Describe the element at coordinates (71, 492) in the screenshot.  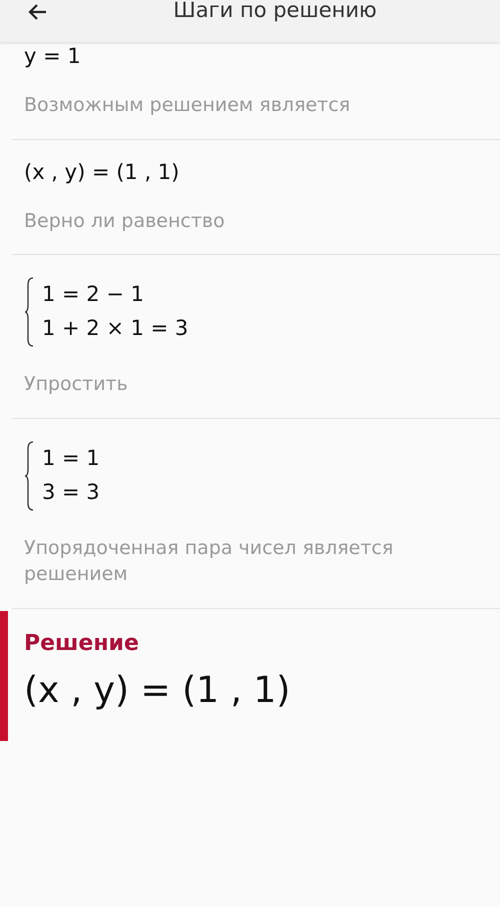
I see `math-expression: 3 = 3` at that location.